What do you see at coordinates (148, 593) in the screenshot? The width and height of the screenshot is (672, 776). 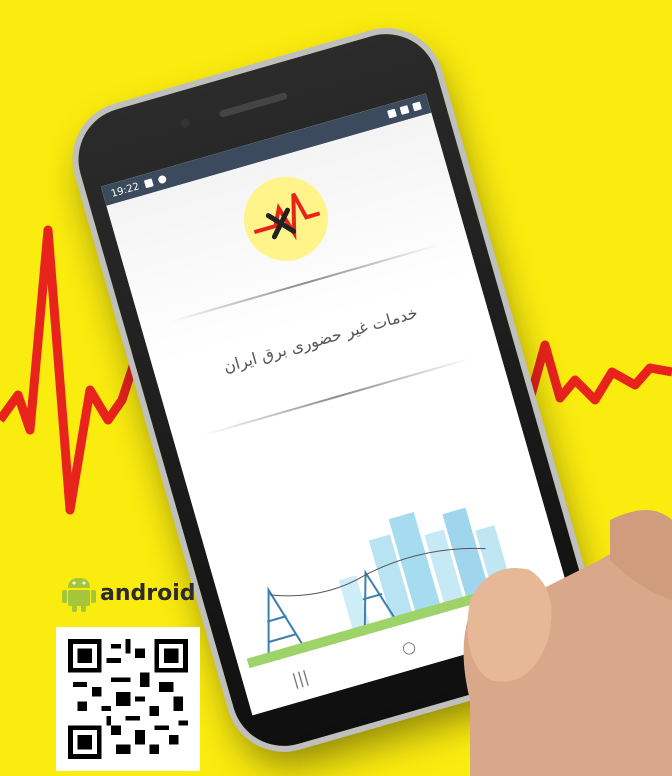 I see `android-label-text: android` at bounding box center [148, 593].